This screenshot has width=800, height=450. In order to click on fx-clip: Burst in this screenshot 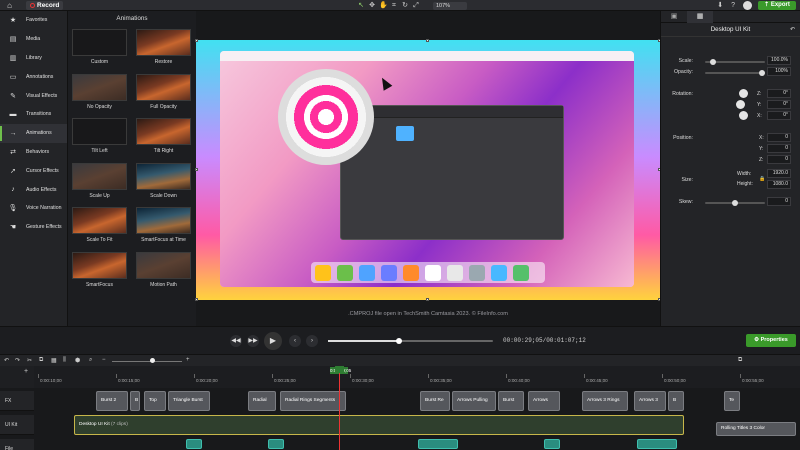, I will do `click(511, 401)`.